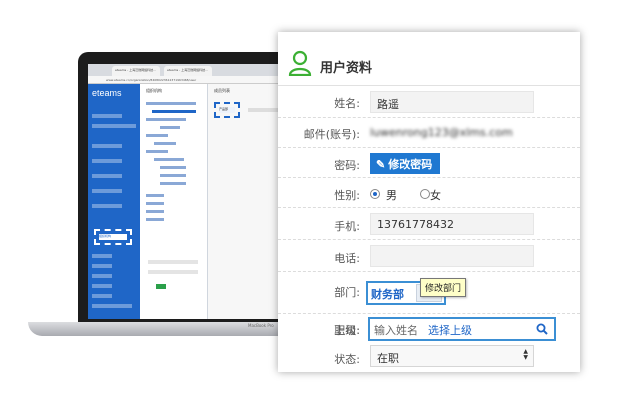  I want to click on field-row-password: 密码: ✎ 修改密码, so click(429, 163).